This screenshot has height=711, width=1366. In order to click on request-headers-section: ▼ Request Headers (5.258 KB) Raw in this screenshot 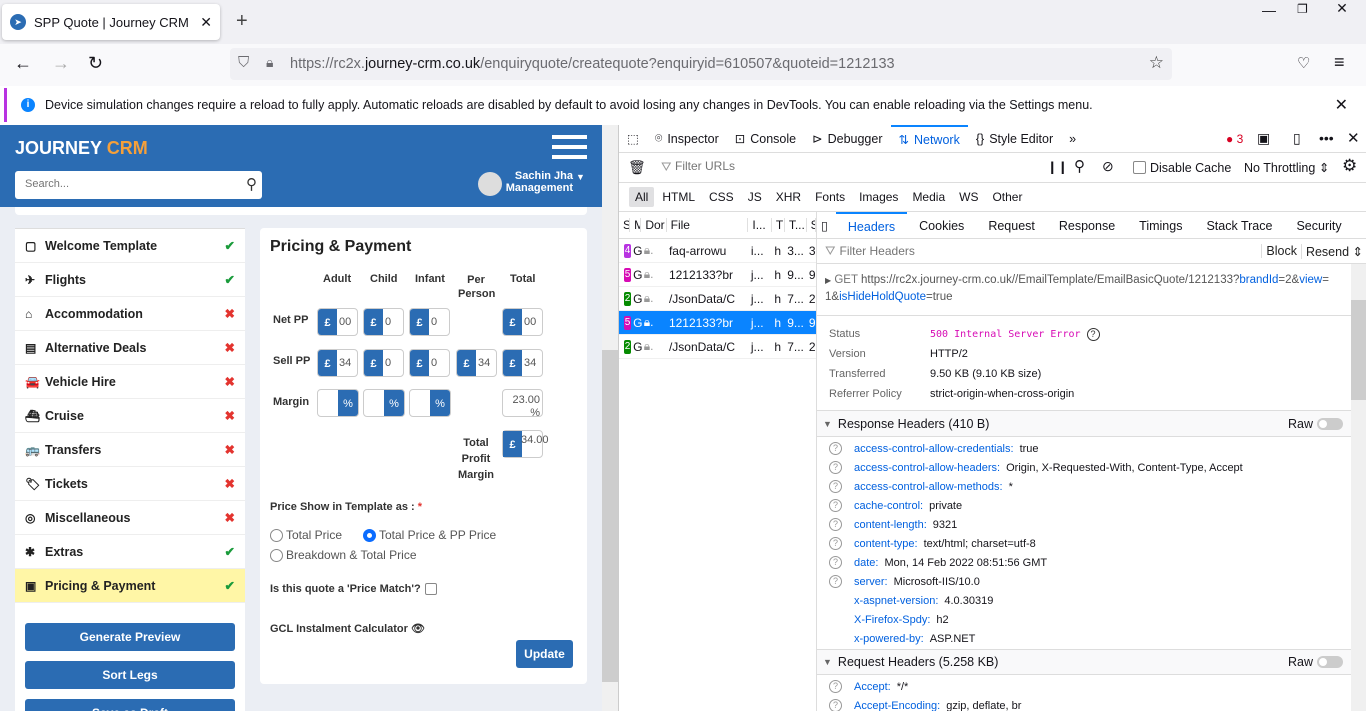, I will do `click(1091, 662)`.